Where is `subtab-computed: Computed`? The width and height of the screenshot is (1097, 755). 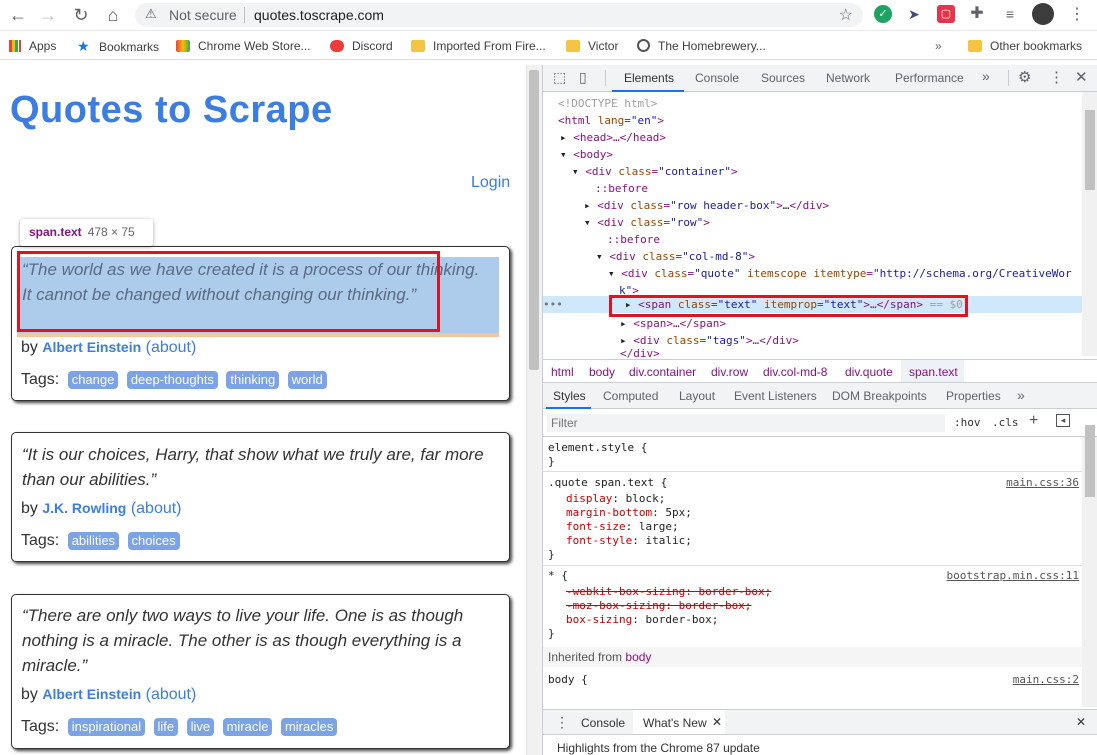 subtab-computed: Computed is located at coordinates (630, 396).